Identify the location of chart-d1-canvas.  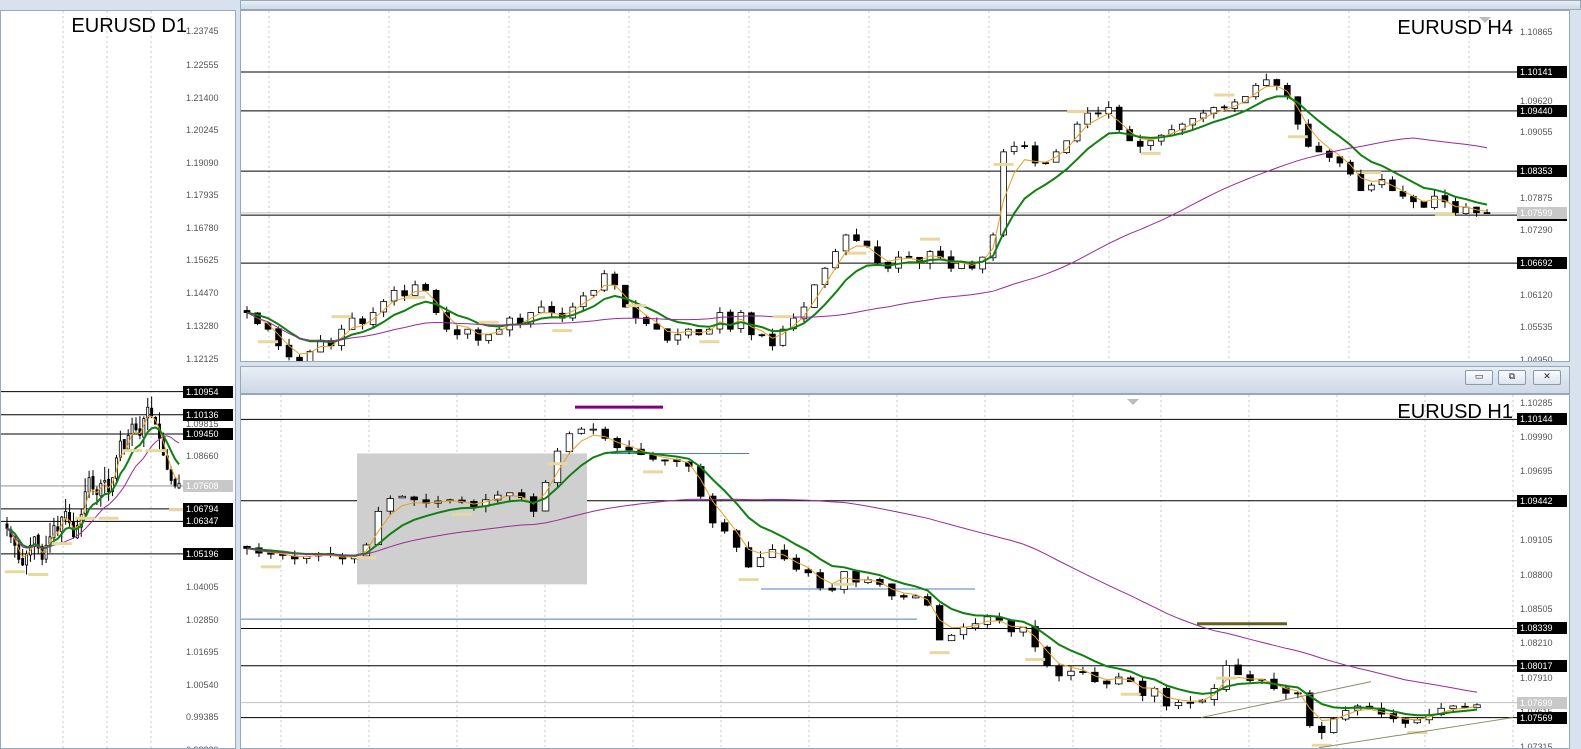
(118, 380).